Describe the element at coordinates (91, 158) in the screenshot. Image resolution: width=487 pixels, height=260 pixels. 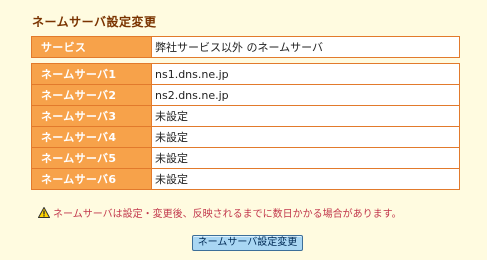
I see `nameserver-label: ネームサーバ5` at that location.